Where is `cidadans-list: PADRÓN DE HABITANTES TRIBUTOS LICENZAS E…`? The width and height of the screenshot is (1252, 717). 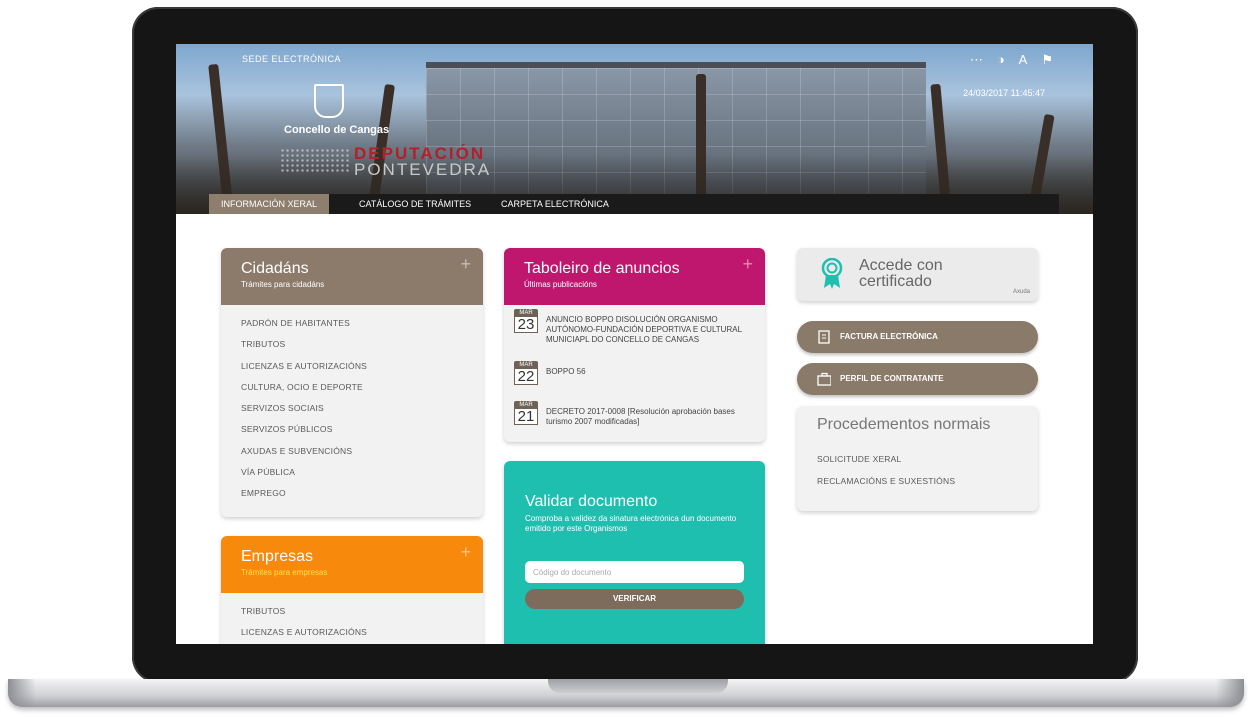 cidadans-list: PADRÓN DE HABITANTES TRIBUTOS LICENZAS E… is located at coordinates (352, 405).